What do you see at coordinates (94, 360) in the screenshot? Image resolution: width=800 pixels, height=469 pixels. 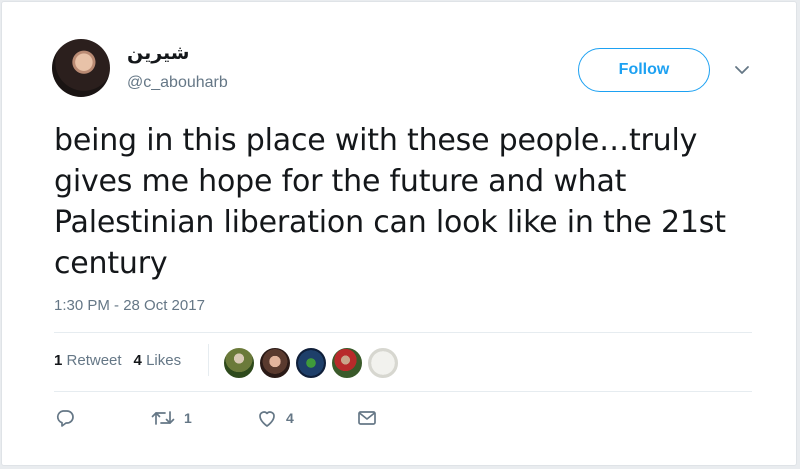 I see `retweet-stat-label: Retweet` at bounding box center [94, 360].